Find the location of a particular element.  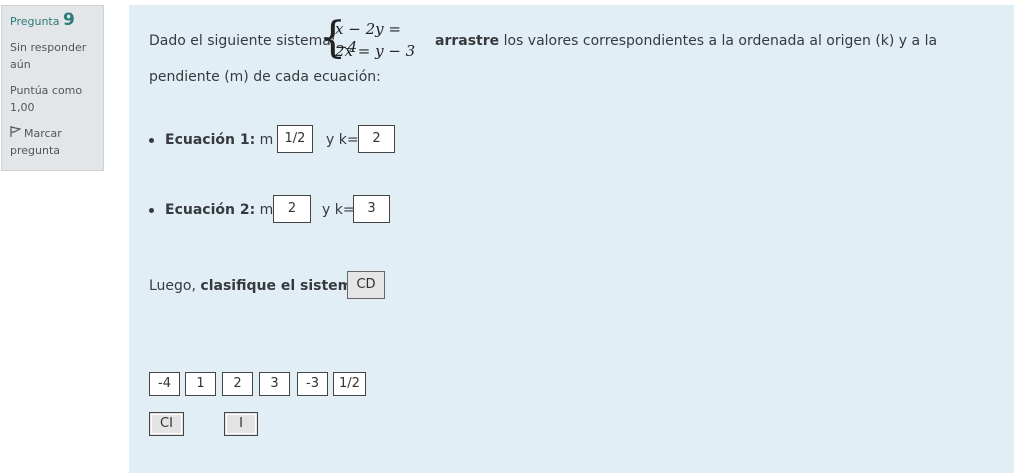

eq1-row-label: Ecuación 1: m = is located at coordinates (227, 140).